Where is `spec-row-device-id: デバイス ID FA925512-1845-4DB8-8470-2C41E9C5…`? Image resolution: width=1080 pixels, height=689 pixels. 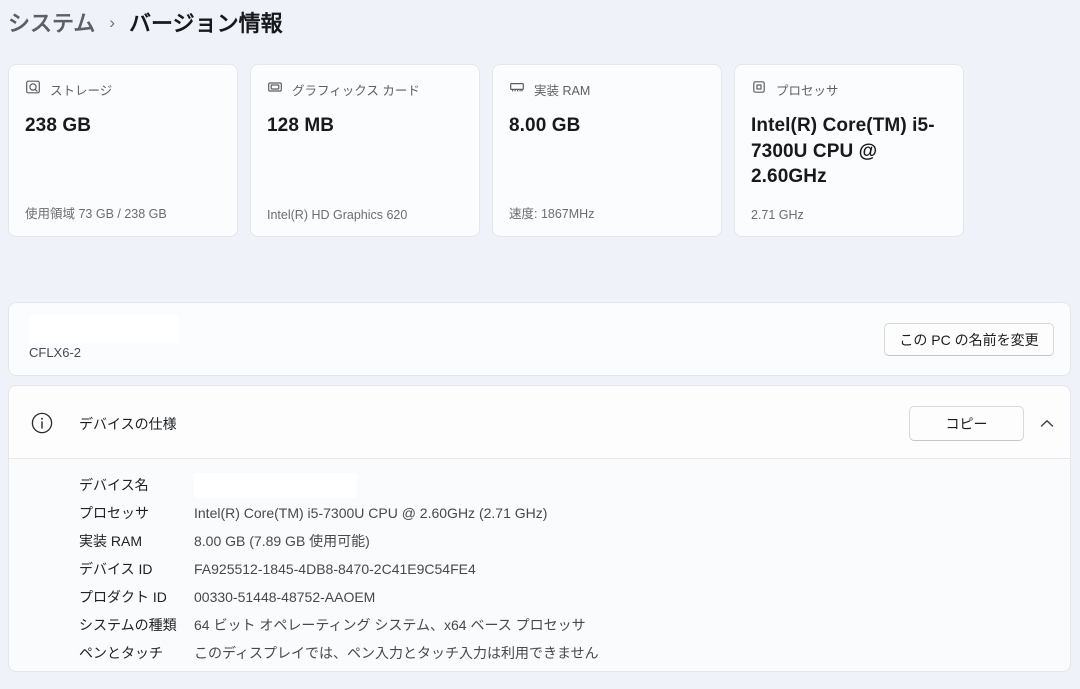 spec-row-device-id: デバイス ID FA925512-1845-4DB8-8470-2C41E9C5… is located at coordinates (539, 569).